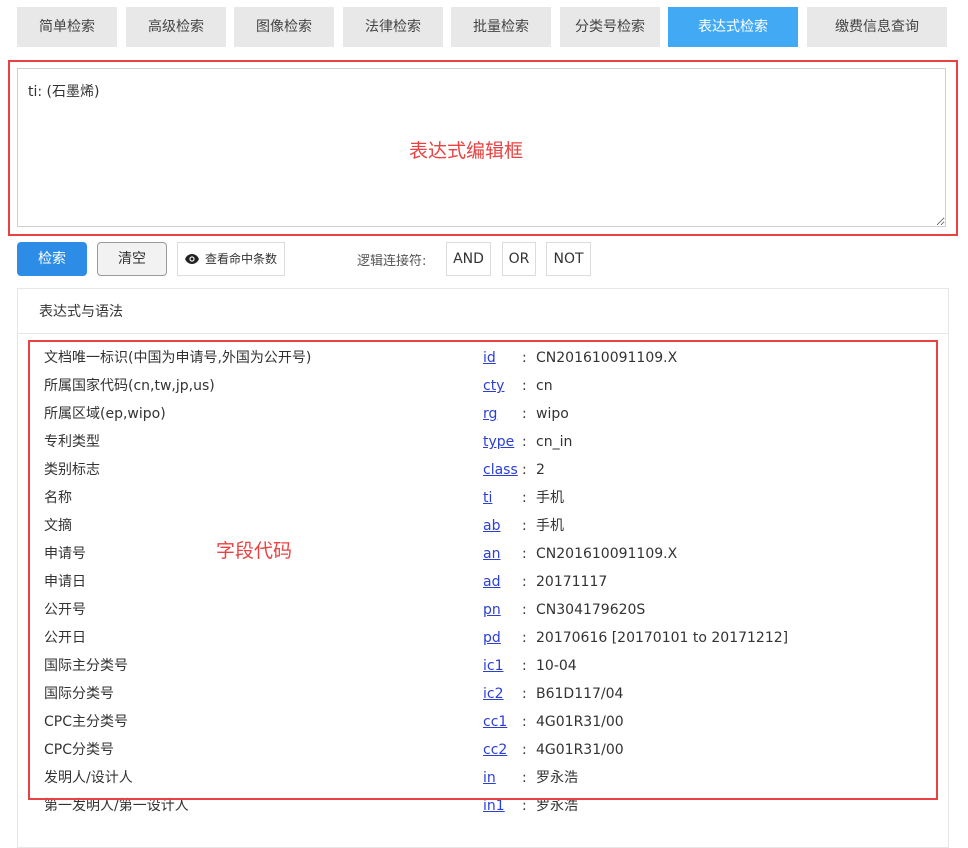  What do you see at coordinates (284, 27) in the screenshot?
I see `tab-image-search: 图像检索` at bounding box center [284, 27].